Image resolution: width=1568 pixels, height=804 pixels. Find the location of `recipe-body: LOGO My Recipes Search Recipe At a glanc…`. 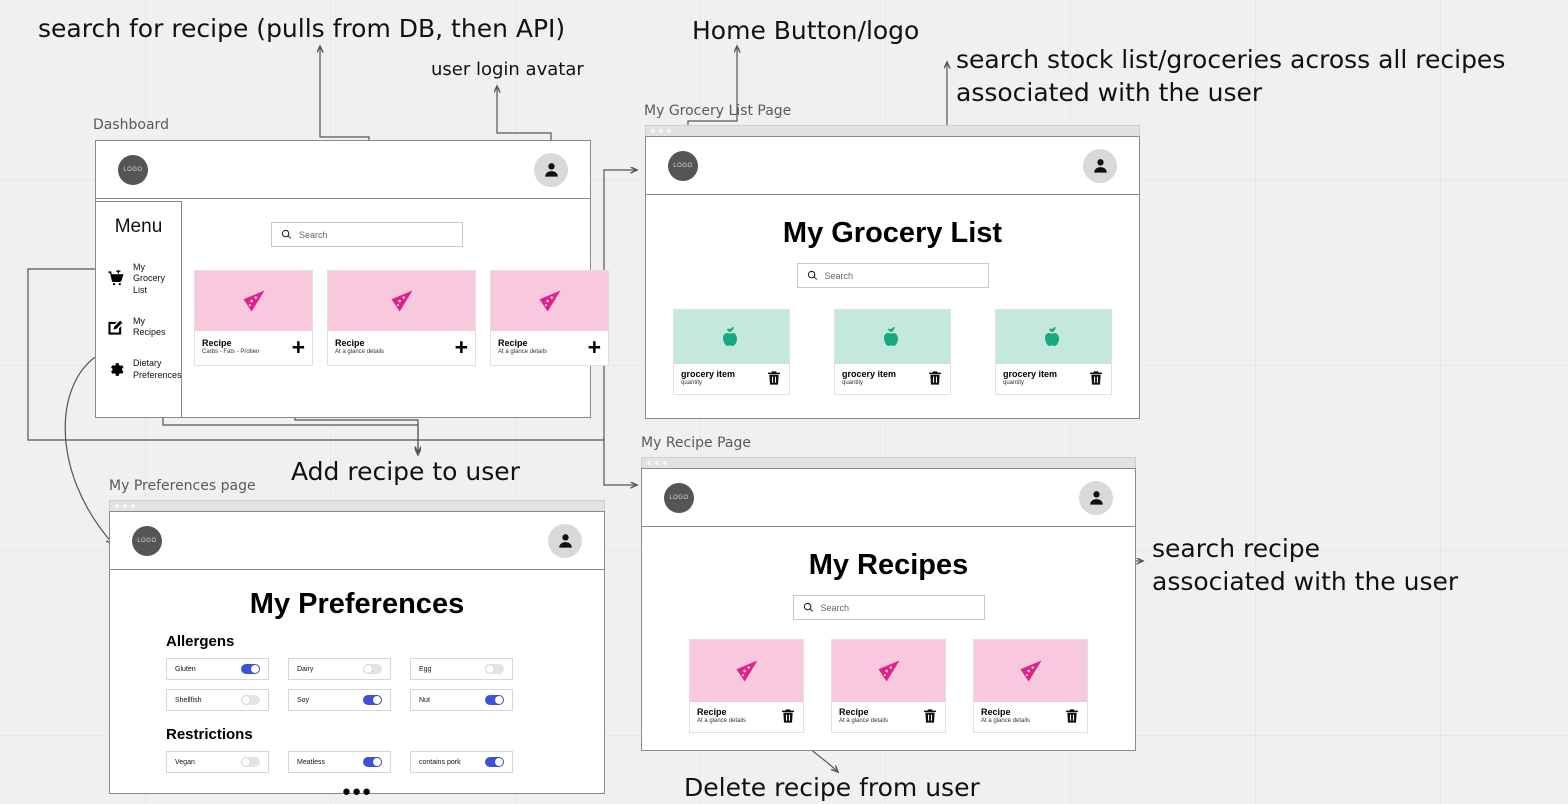

recipe-body: LOGO My Recipes Search Recipe At a glanc… is located at coordinates (888, 609).